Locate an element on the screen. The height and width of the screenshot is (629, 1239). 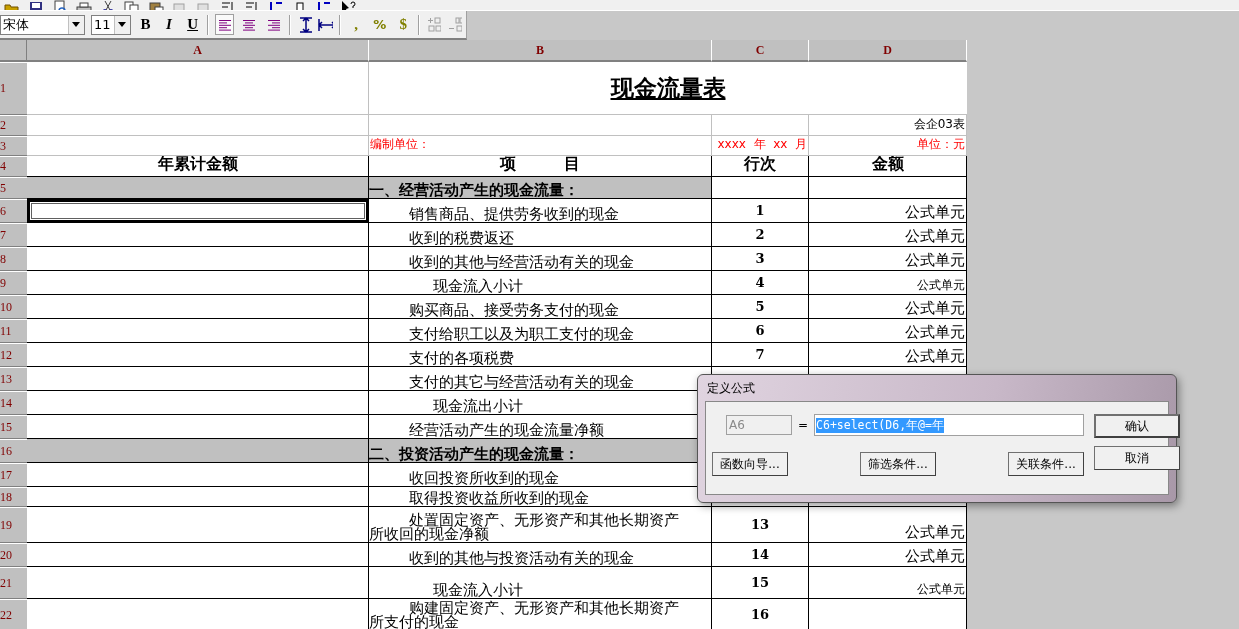
item-label: 购建固定资产、无形资产和其他长期资产所支付的现金 is located at coordinates (524, 615).